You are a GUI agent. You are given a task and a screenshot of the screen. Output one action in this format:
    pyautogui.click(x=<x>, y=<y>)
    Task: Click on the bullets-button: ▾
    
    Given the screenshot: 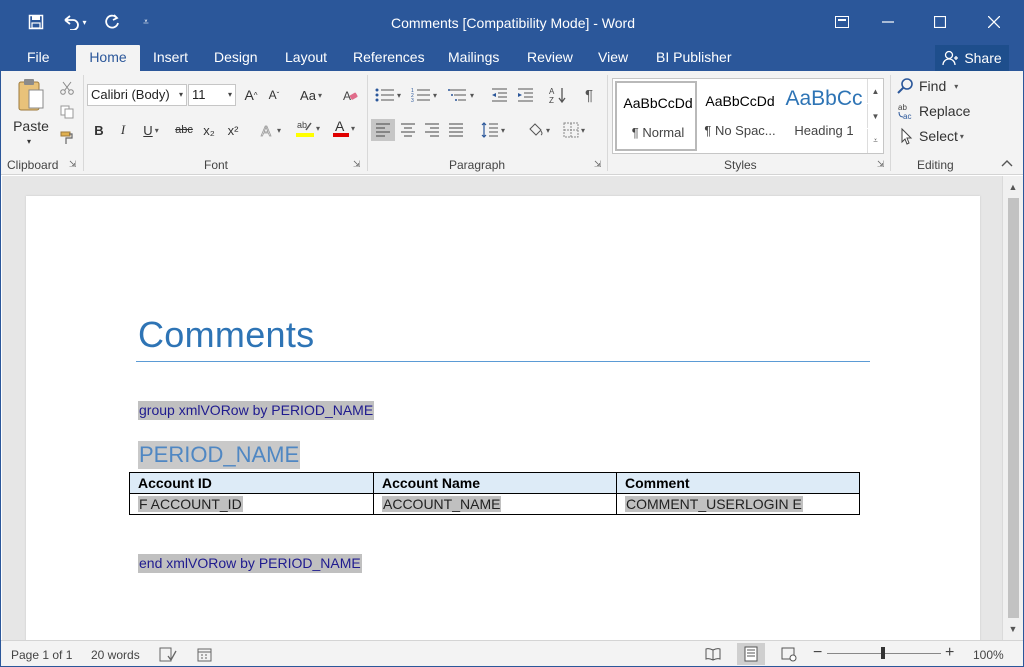 What is the action you would take?
    pyautogui.click(x=388, y=95)
    